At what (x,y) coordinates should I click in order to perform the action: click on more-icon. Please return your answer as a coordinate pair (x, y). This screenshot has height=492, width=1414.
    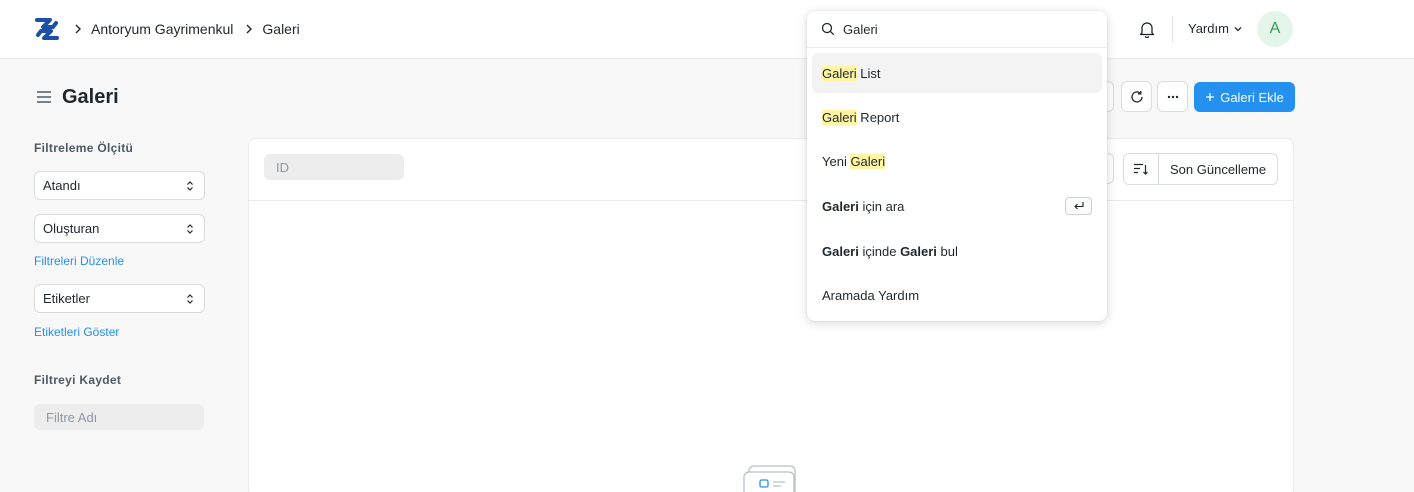
    Looking at the image, I should click on (1172, 96).